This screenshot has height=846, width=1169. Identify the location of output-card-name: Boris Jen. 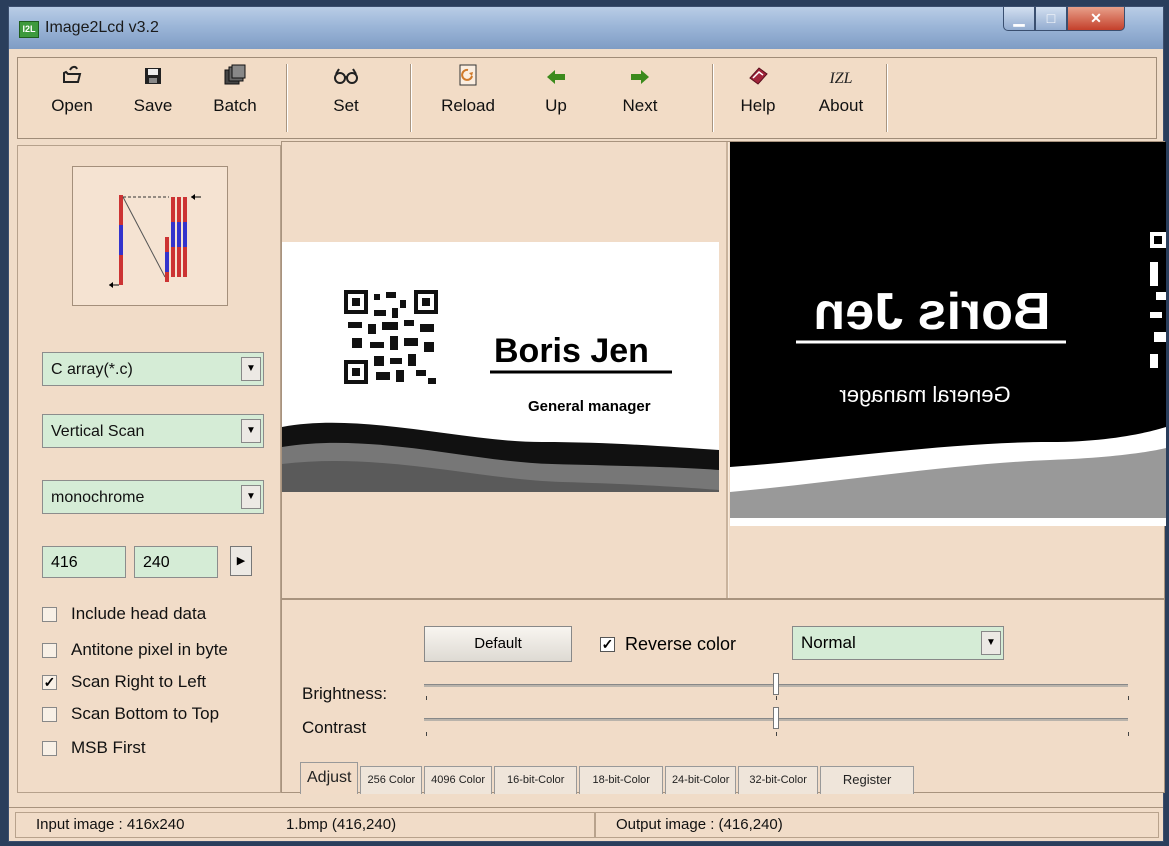
(932, 312).